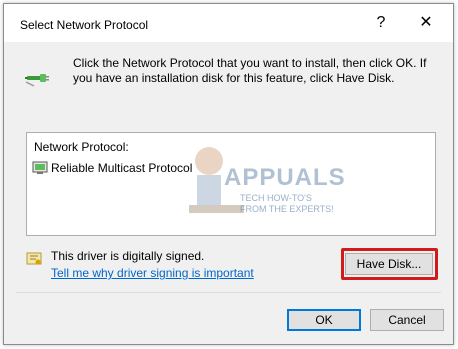 The image size is (458, 349). I want to click on title-bar: Select Network Protocol ? ✕, so click(228, 23).